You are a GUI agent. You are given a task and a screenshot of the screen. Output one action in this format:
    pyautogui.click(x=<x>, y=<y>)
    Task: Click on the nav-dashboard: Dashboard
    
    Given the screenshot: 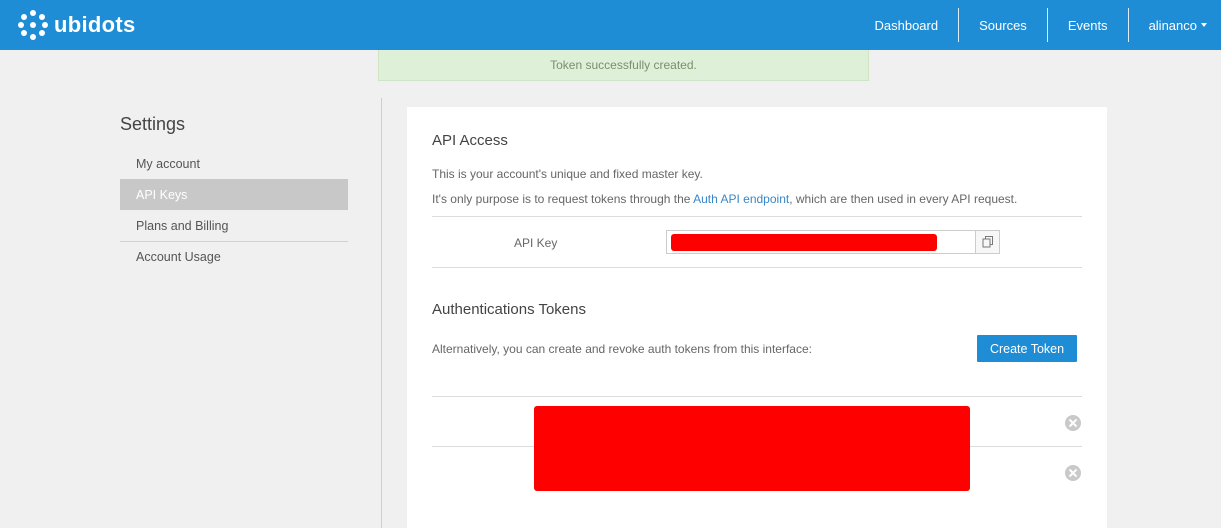 What is the action you would take?
    pyautogui.click(x=907, y=25)
    